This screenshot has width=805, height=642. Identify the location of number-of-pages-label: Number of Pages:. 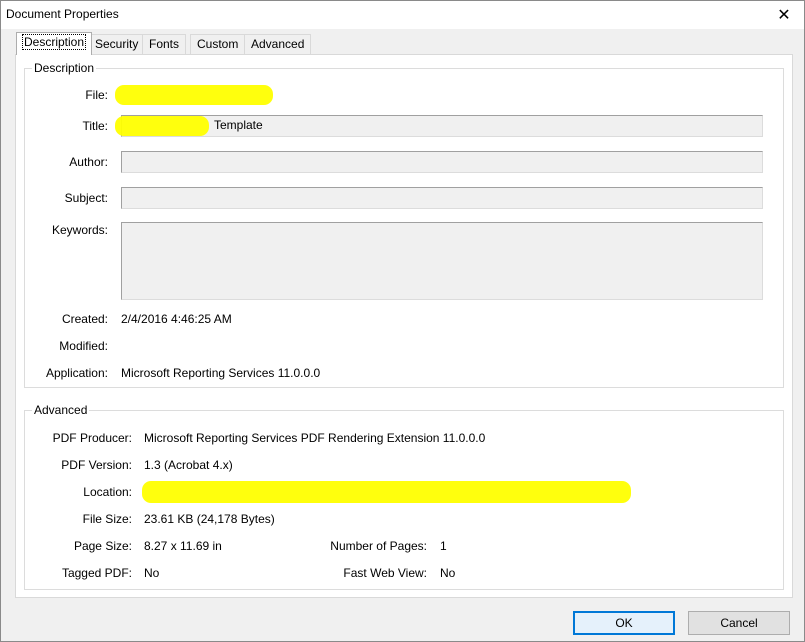
(378, 546).